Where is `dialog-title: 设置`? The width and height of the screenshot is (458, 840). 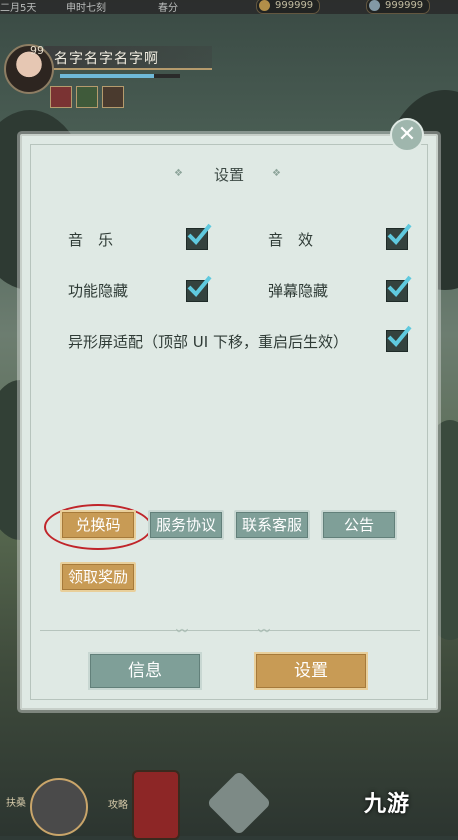
dialog-title: 设置 is located at coordinates (228, 175).